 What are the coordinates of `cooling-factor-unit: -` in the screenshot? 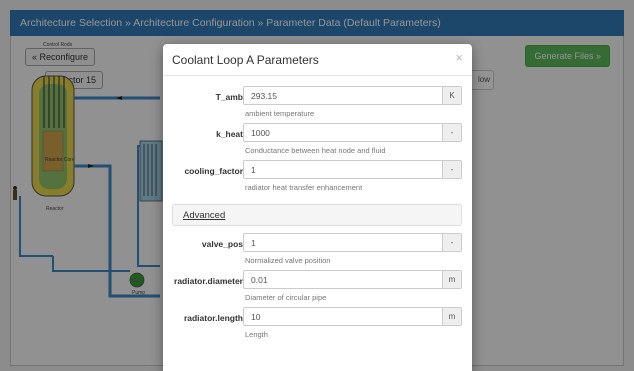 It's located at (451, 169).